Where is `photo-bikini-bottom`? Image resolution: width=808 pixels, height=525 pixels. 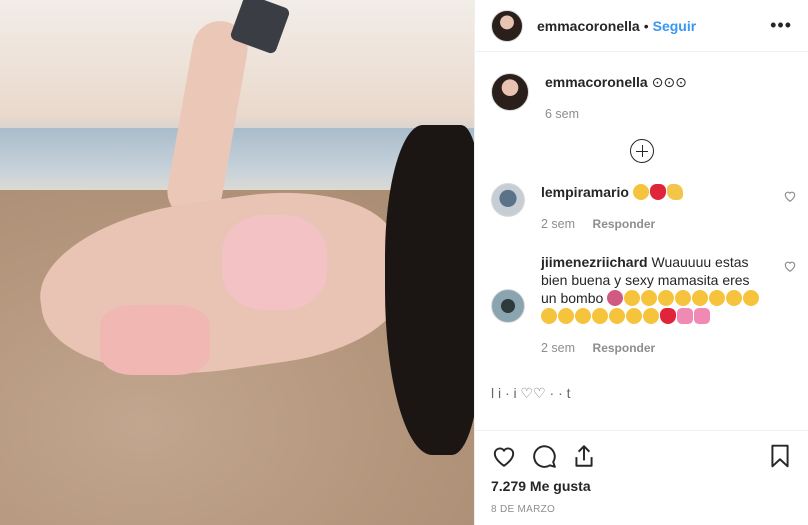
photo-bikini-bottom is located at coordinates (155, 340).